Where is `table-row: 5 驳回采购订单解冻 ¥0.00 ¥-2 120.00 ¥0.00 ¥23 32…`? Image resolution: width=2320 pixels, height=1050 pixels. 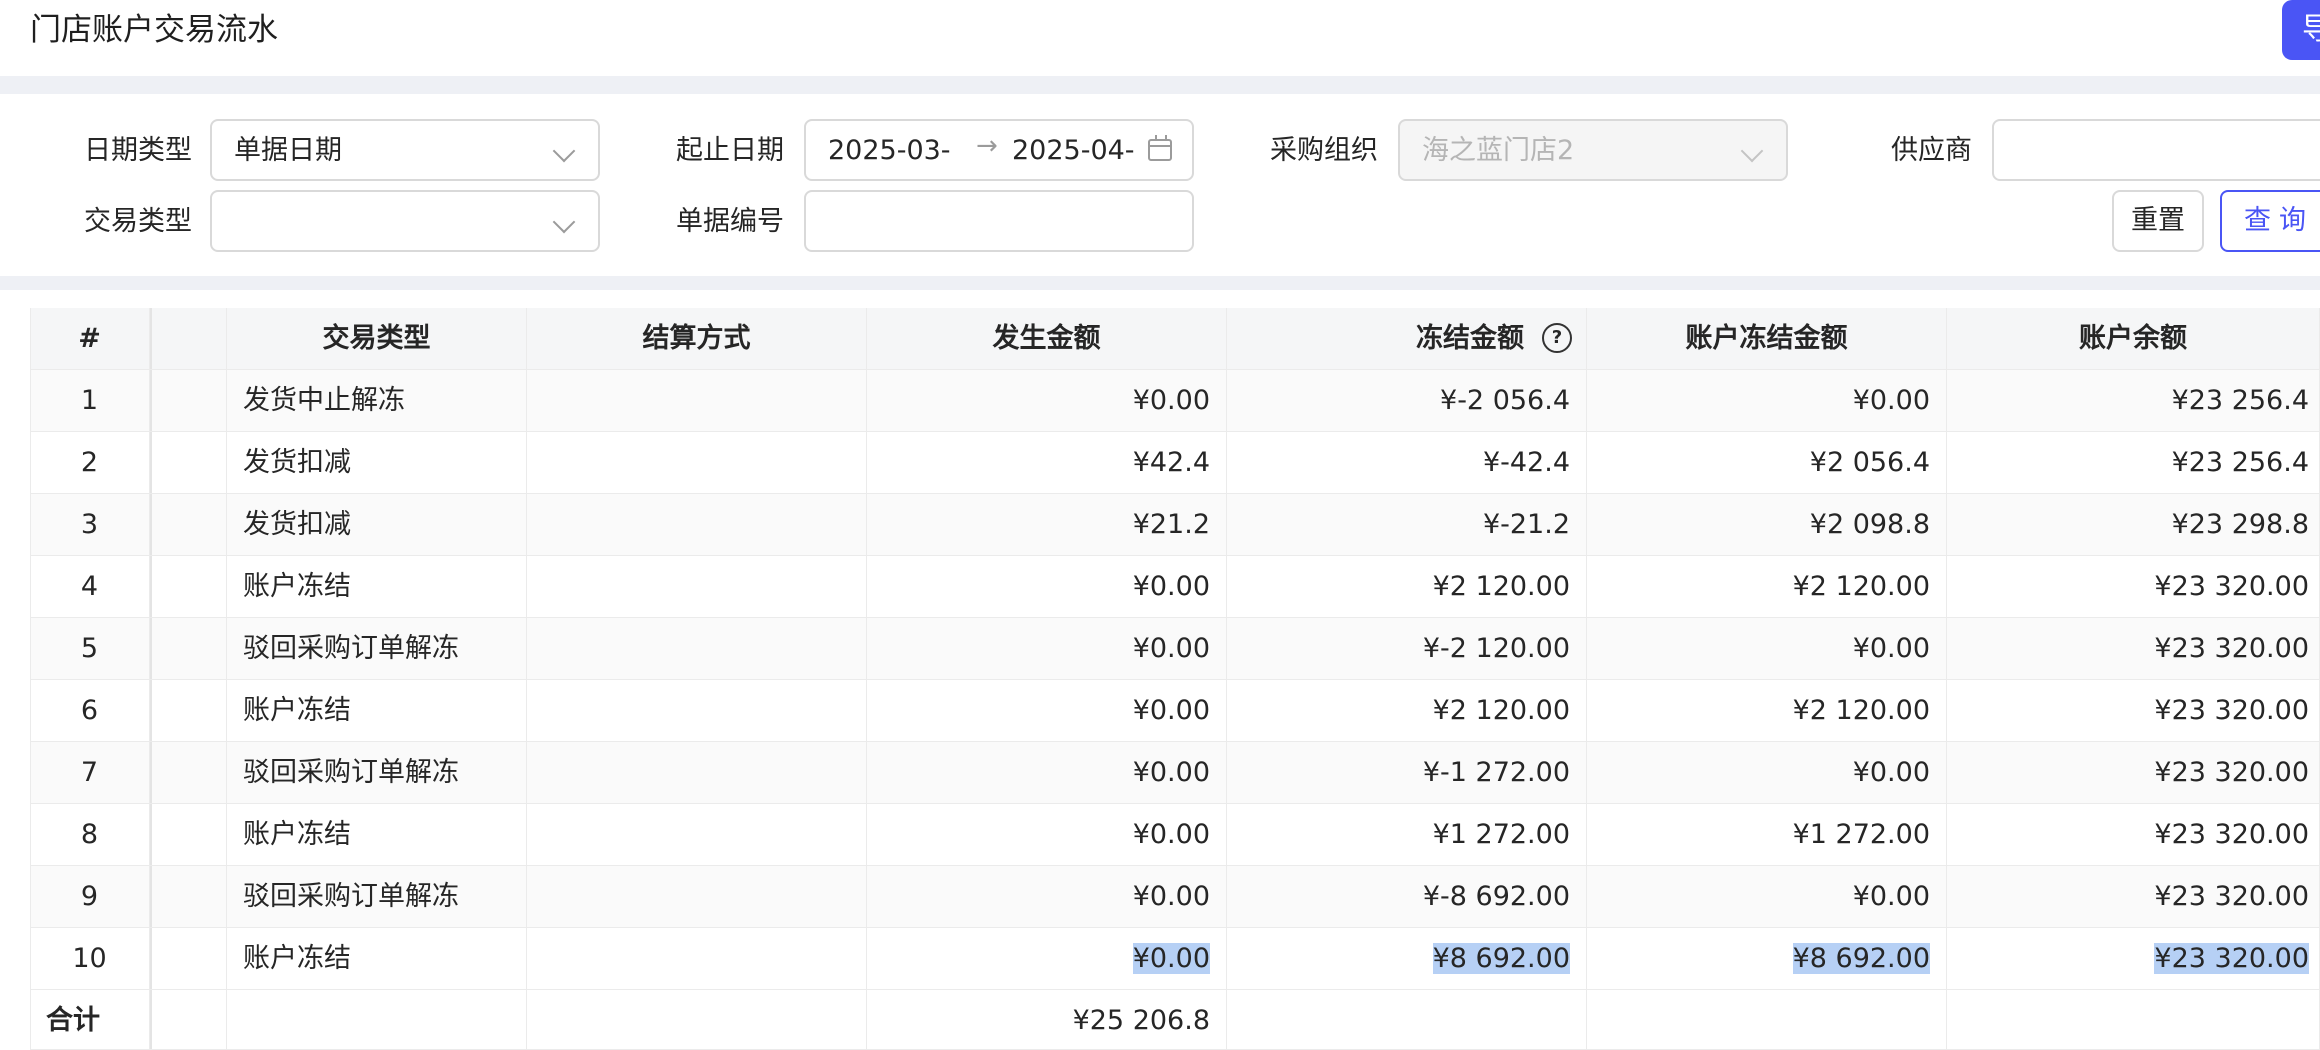
table-row: 5 驳回采购订单解冻 ¥0.00 ¥-2 120.00 ¥0.00 ¥23 32… is located at coordinates (1175, 649).